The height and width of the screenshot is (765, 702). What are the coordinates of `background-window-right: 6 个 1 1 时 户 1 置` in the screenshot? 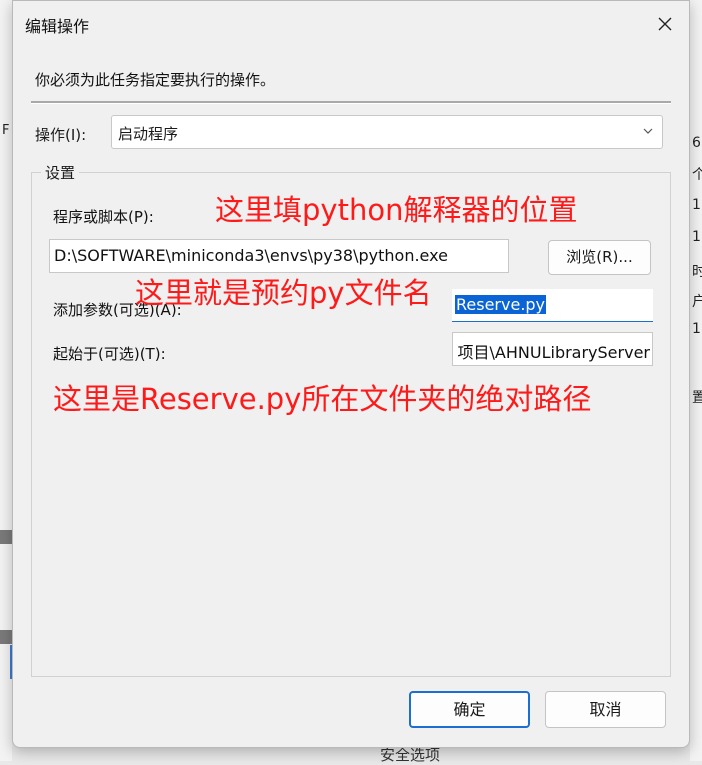 It's located at (696, 380).